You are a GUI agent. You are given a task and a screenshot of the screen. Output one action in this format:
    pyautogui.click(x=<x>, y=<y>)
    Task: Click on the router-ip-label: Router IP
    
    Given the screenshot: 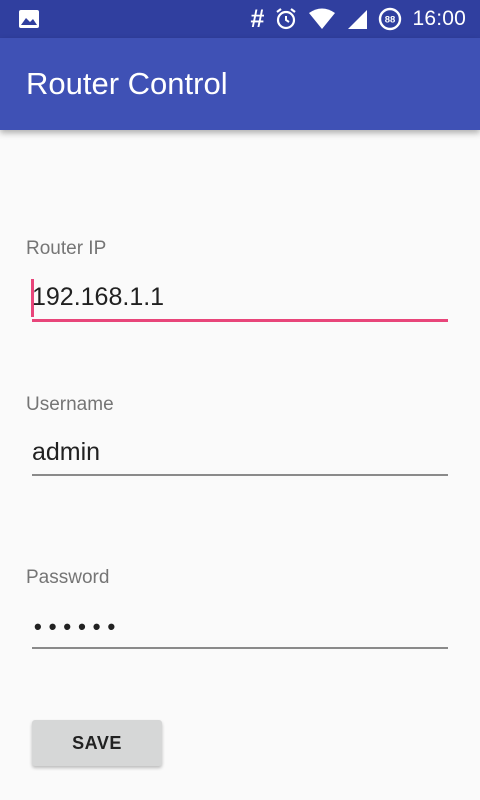 What is the action you would take?
    pyautogui.click(x=66, y=248)
    